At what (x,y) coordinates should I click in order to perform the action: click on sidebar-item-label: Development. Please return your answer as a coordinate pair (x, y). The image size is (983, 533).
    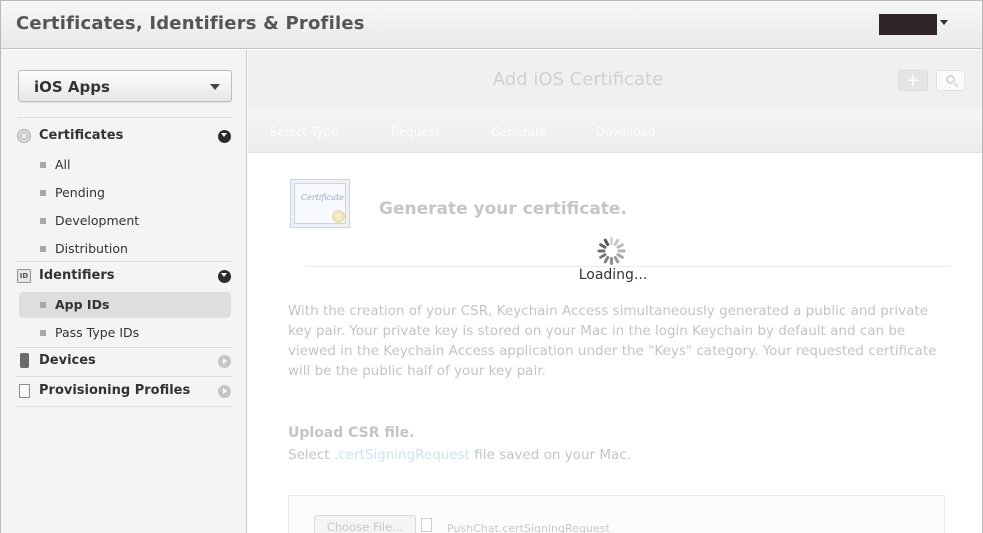
    Looking at the image, I should click on (97, 220).